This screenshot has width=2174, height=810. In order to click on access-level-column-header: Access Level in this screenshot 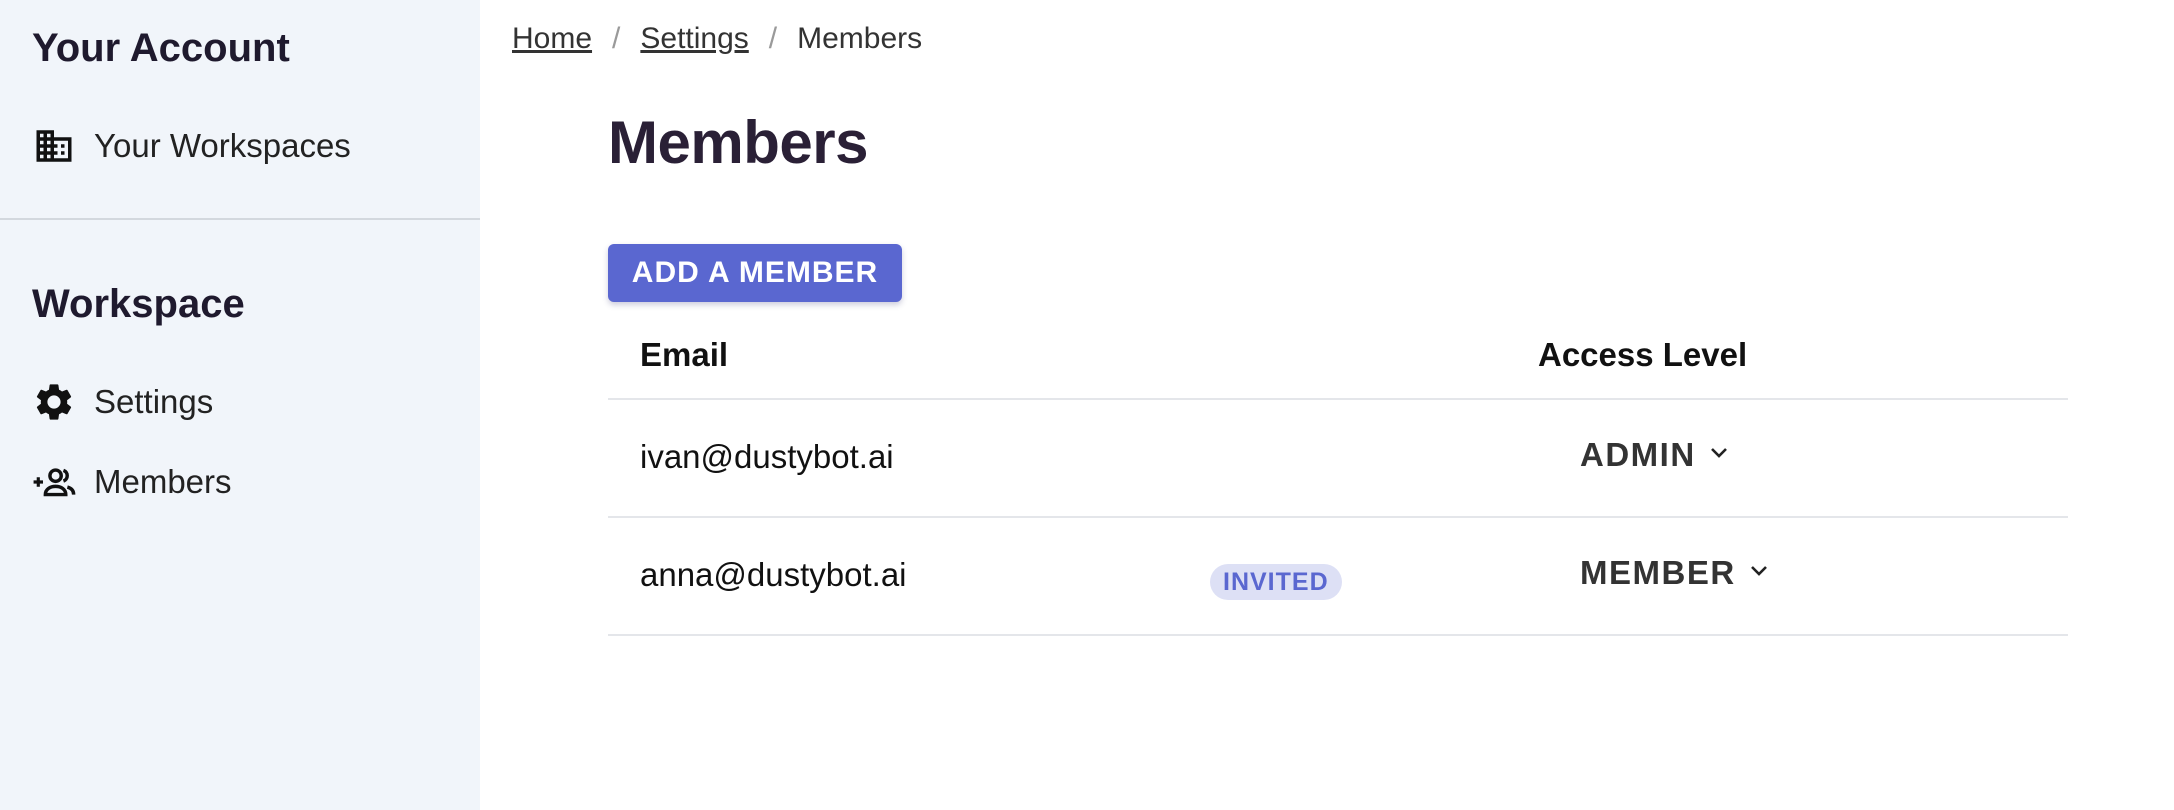, I will do `click(1643, 354)`.